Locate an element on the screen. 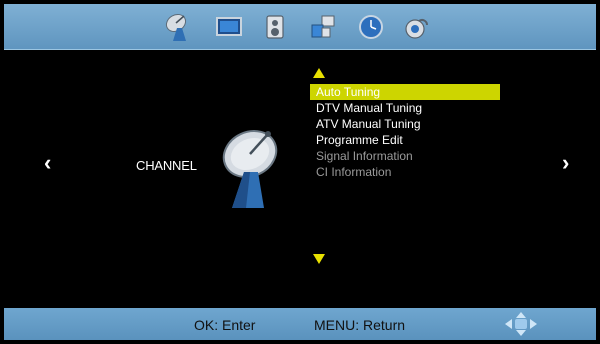 This screenshot has width=600, height=344. scroll-down-arrow is located at coordinates (319, 259).